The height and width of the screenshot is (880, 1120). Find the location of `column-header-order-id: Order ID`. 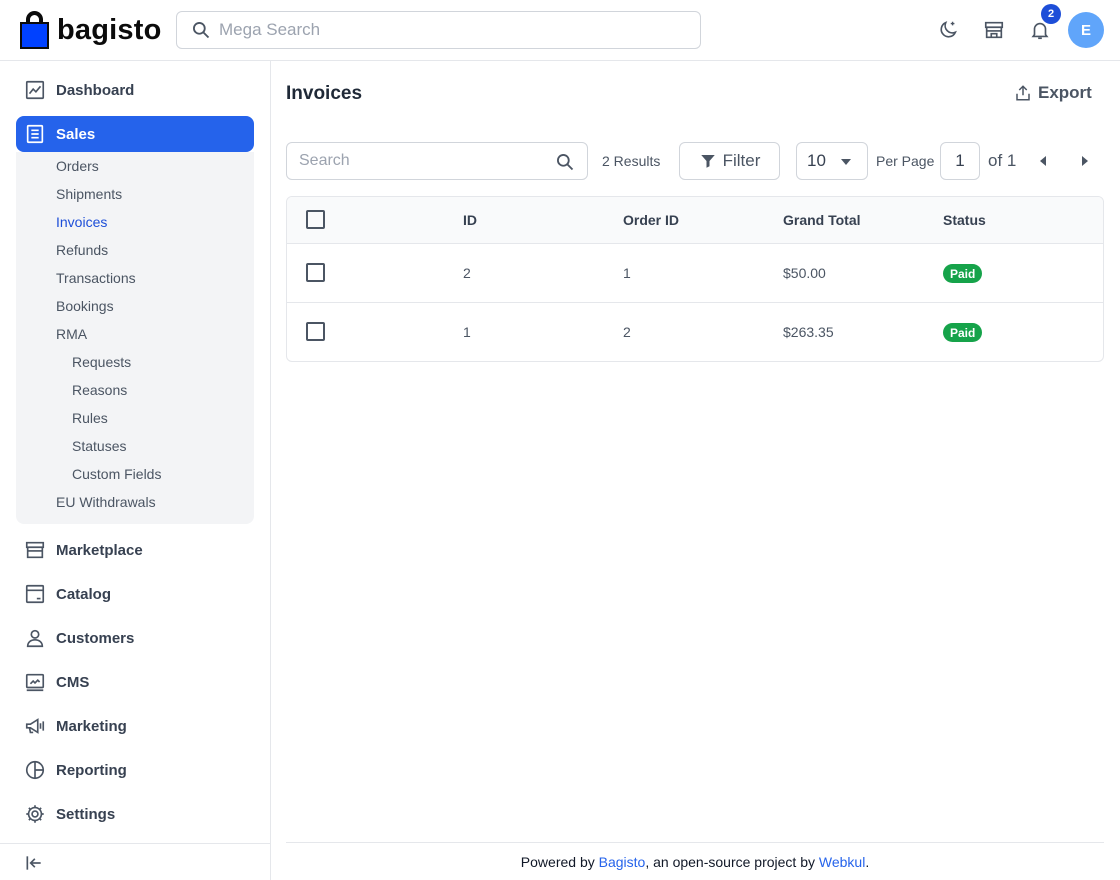

column-header-order-id: Order ID is located at coordinates (651, 220).